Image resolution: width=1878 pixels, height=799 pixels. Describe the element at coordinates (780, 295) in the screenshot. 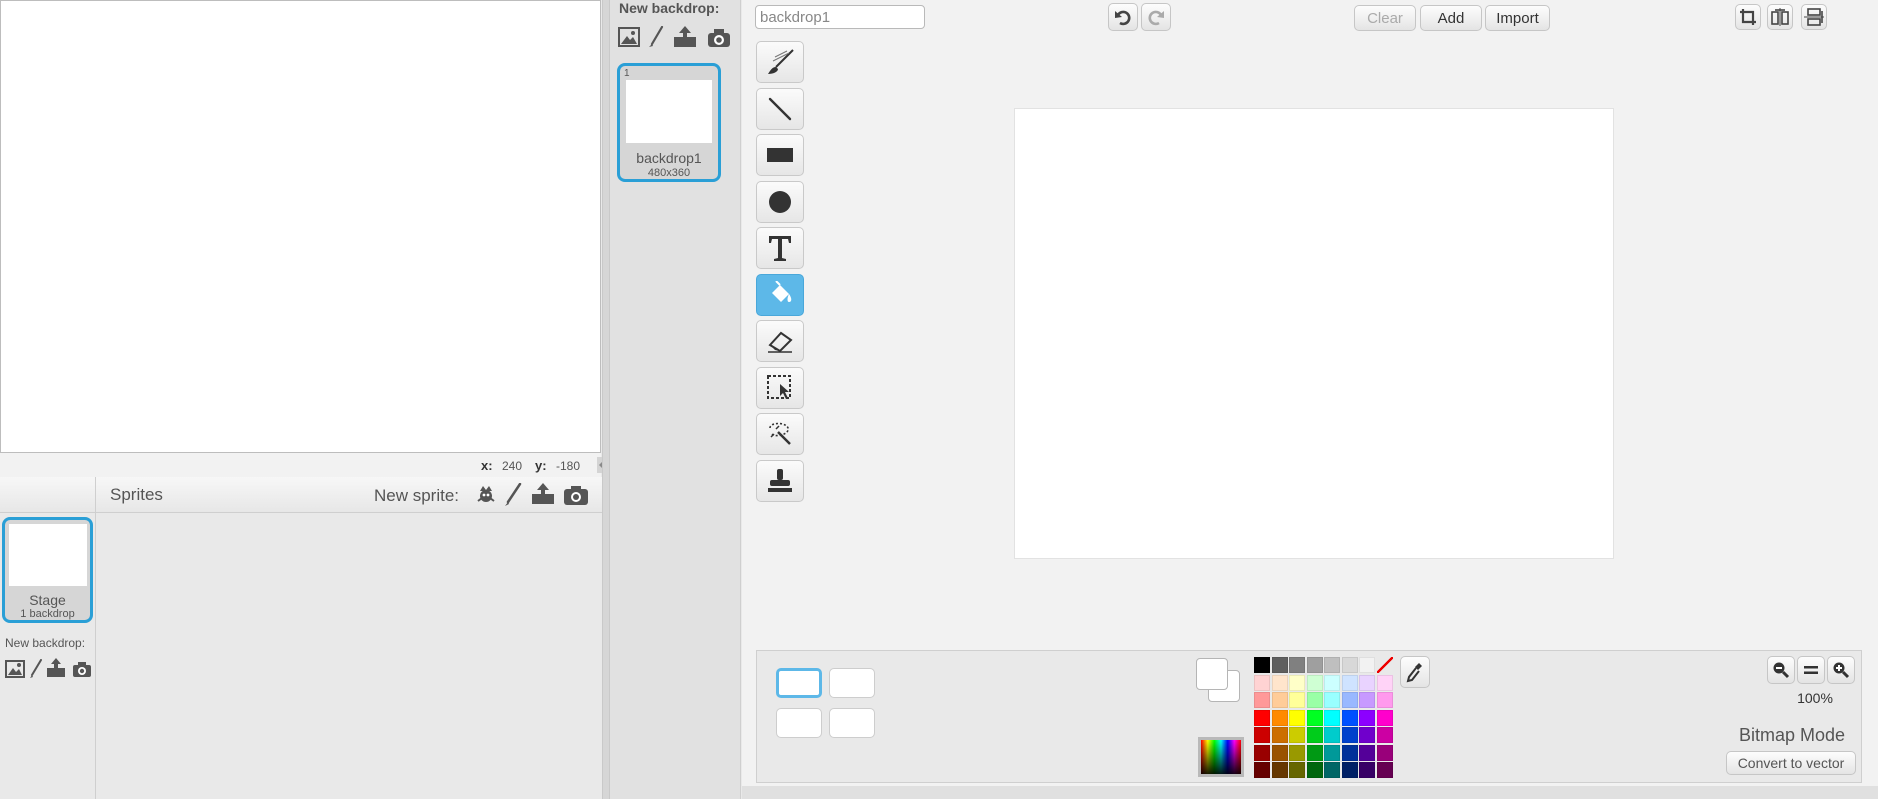

I see `fill-tool` at that location.